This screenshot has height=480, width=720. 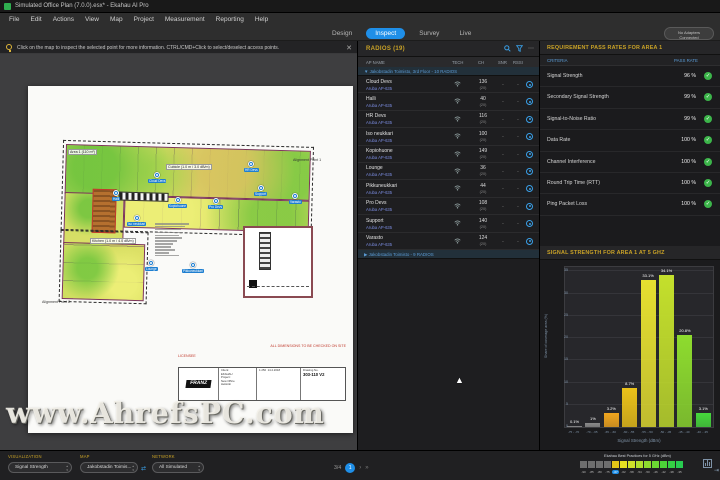 I want to click on visualization-dropdown: Signal Strength ▴ ▾, so click(x=40, y=467).